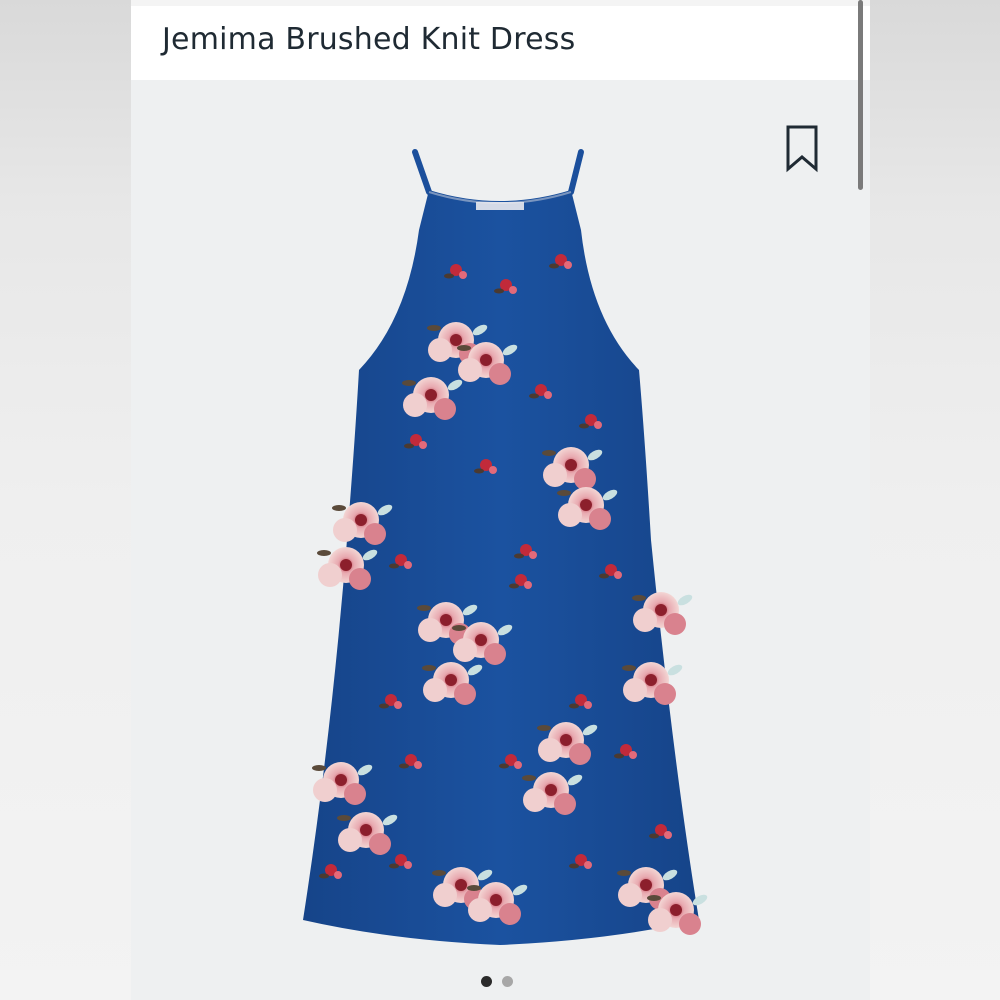  I want to click on product-header: Jemima Brushed Knit Dress, so click(500, 40).